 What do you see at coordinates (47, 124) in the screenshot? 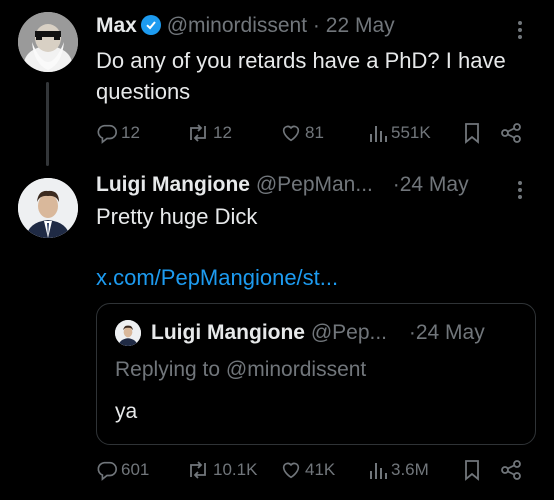
I see `thread-connector` at bounding box center [47, 124].